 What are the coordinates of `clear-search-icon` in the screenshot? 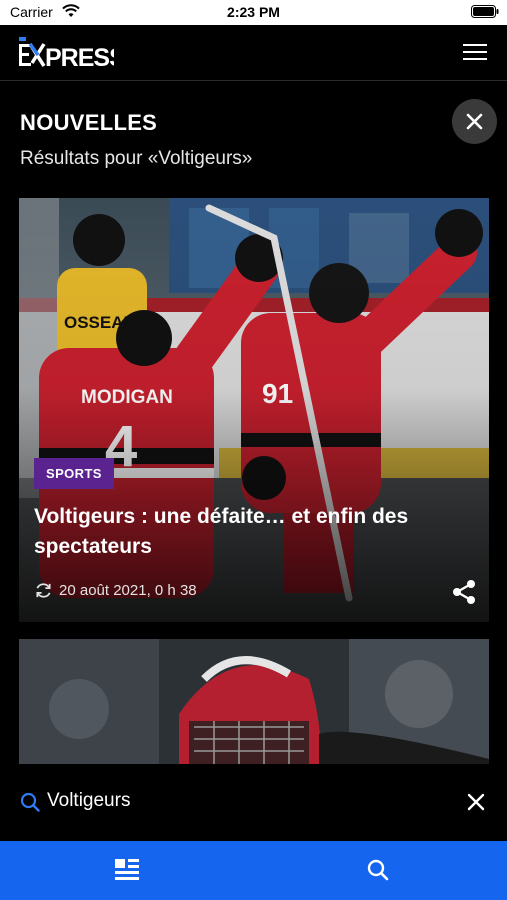 It's located at (476, 804).